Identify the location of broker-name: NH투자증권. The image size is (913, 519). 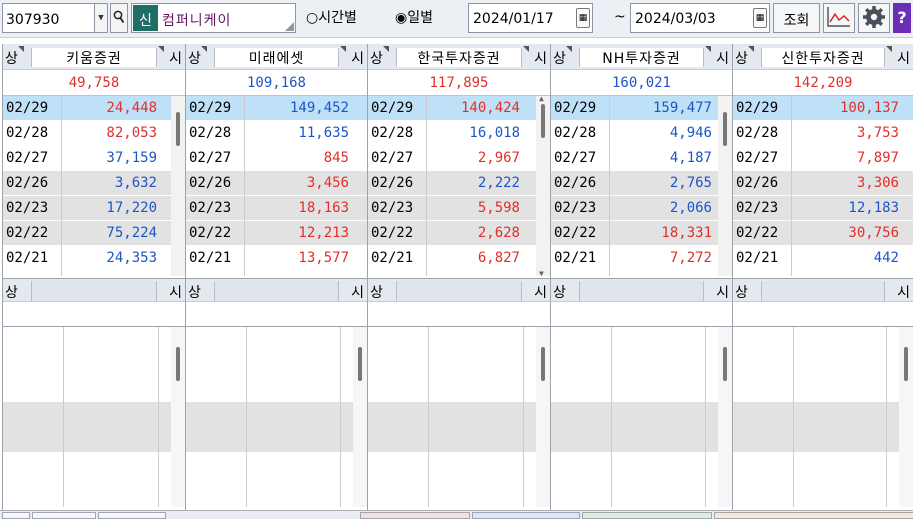
(641, 57).